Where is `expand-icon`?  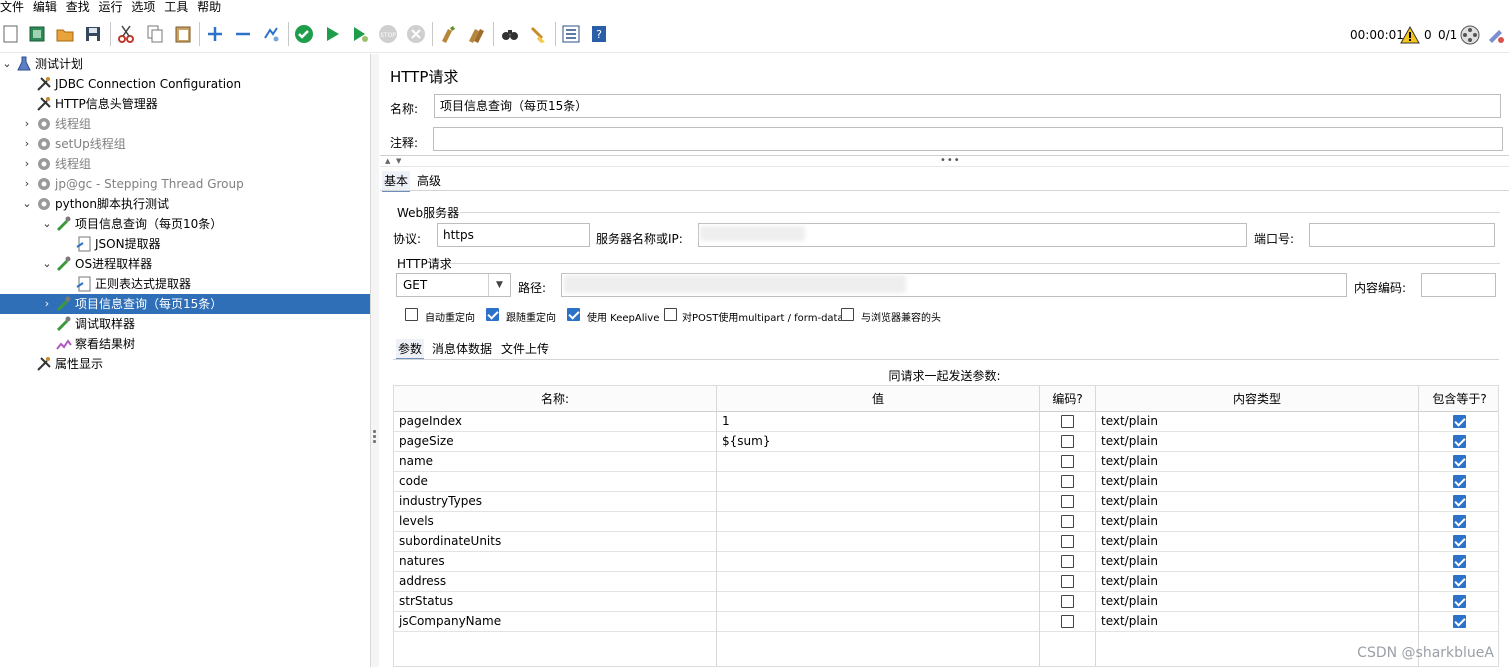 expand-icon is located at coordinates (215, 34).